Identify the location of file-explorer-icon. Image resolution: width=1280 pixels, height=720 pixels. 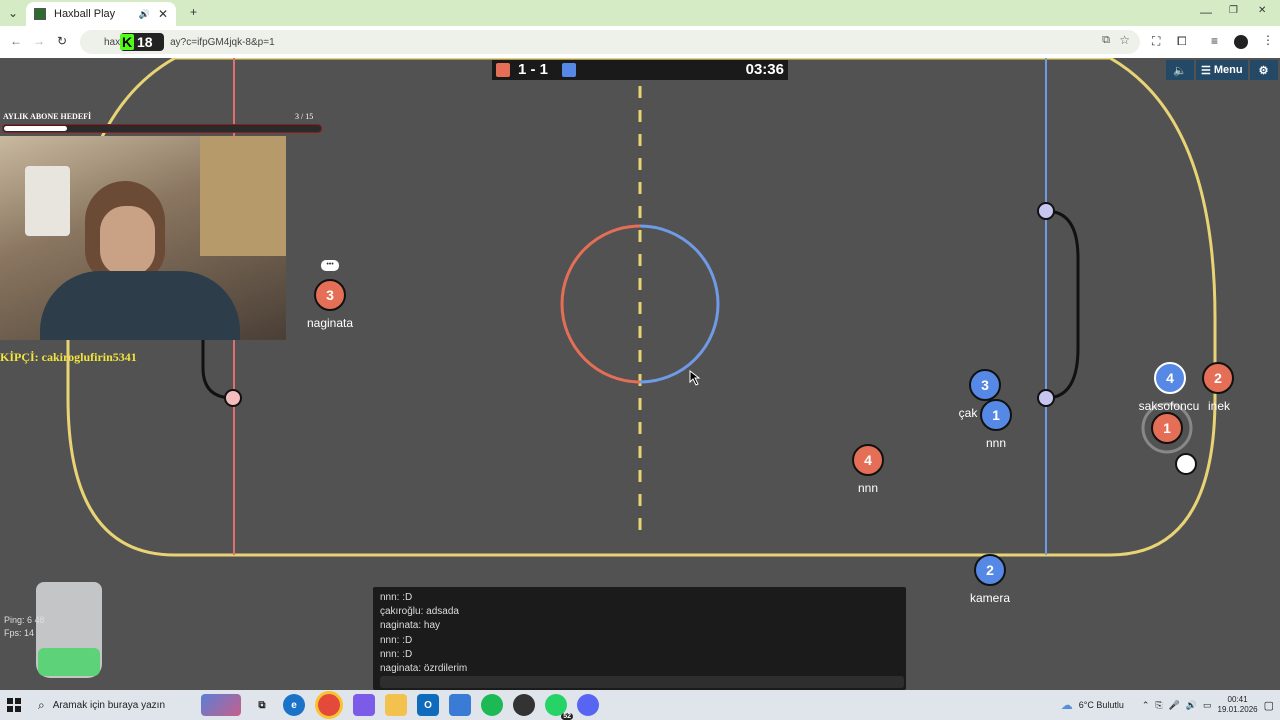
(396, 705).